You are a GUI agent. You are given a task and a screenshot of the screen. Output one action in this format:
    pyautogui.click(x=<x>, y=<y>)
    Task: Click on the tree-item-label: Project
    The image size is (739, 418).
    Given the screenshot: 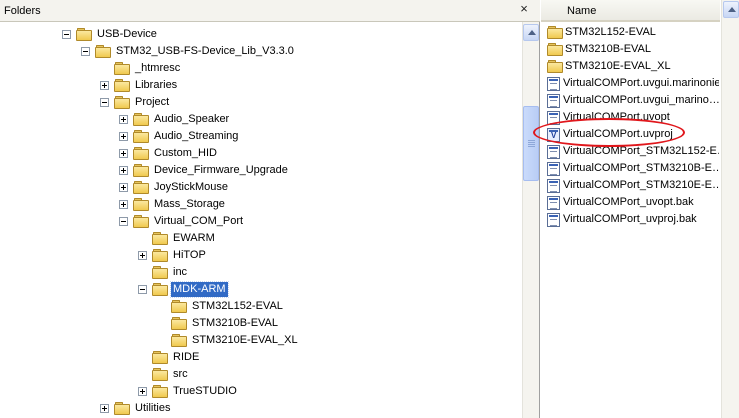 What is the action you would take?
    pyautogui.click(x=152, y=102)
    